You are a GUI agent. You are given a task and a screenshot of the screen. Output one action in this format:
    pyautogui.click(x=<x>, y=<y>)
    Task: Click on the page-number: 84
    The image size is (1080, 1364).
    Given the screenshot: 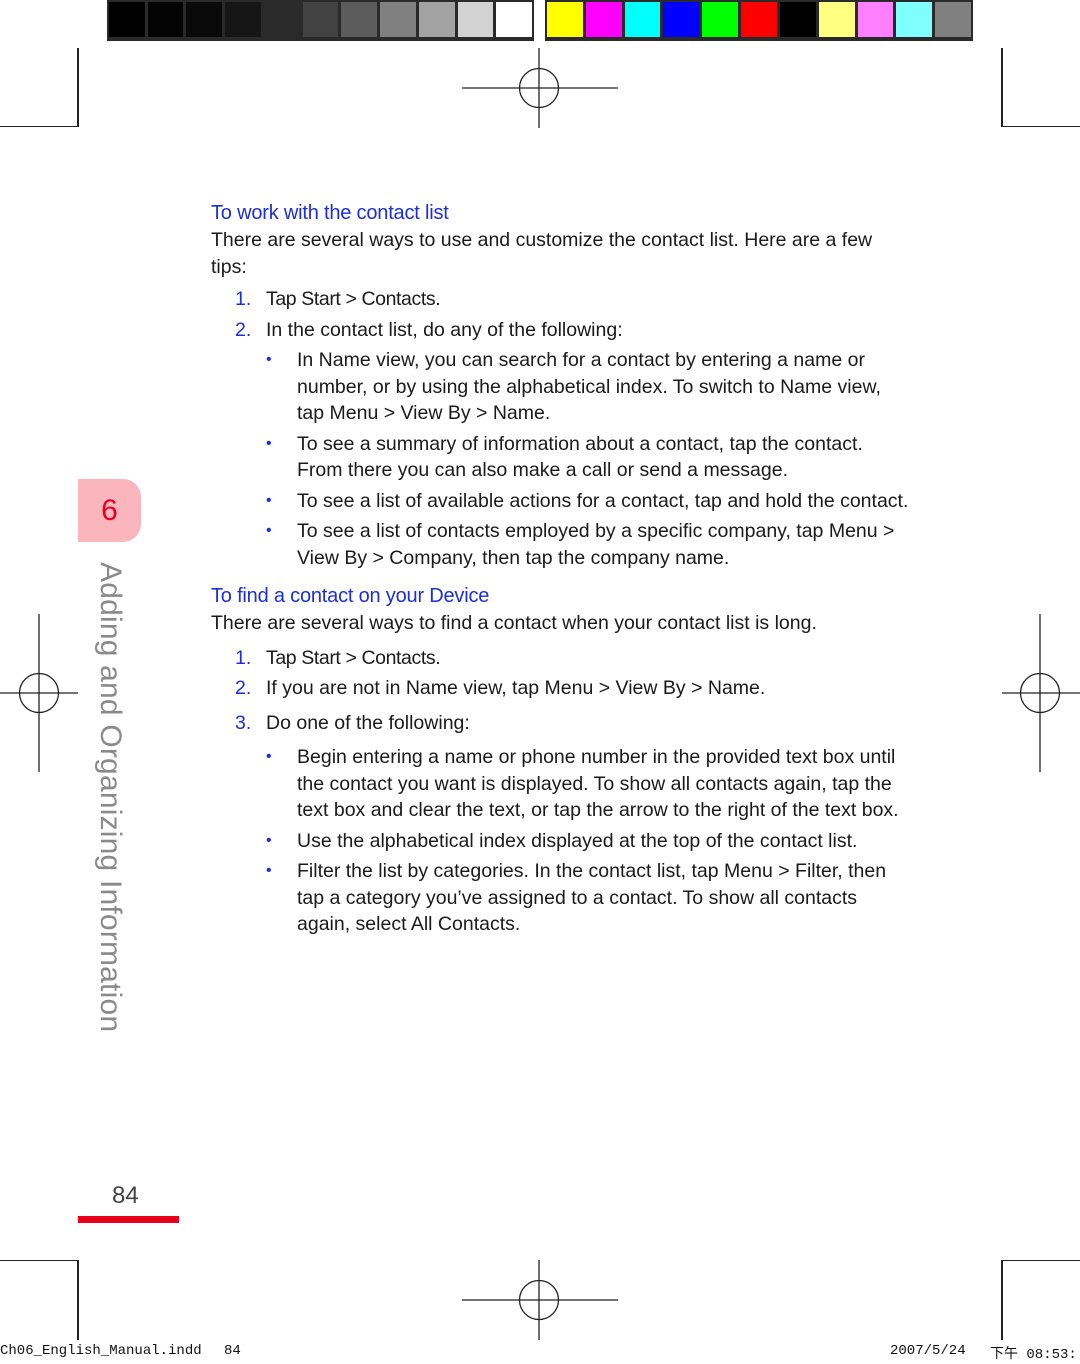 What is the action you would take?
    pyautogui.click(x=125, y=1195)
    